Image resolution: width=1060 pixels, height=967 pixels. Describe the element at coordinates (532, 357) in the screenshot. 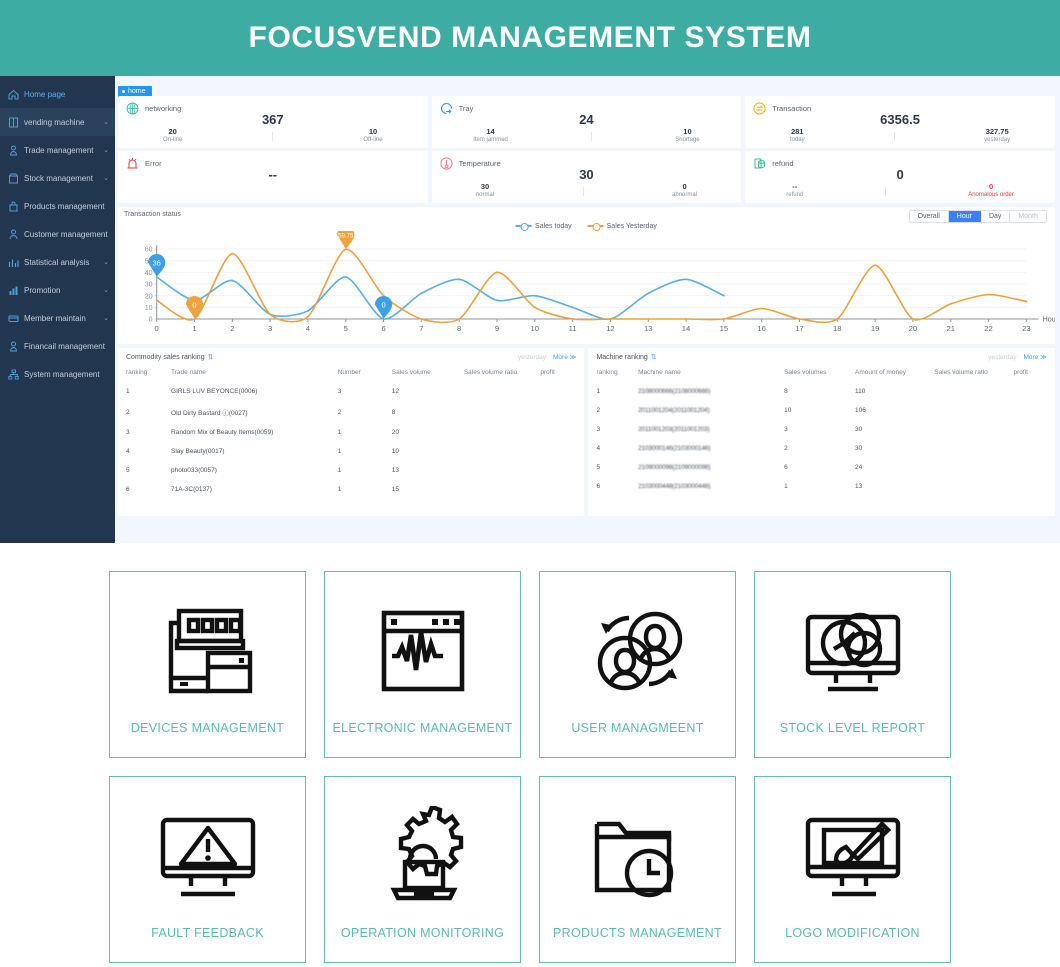

I see `commodity-yesterday-button: yesterday` at that location.